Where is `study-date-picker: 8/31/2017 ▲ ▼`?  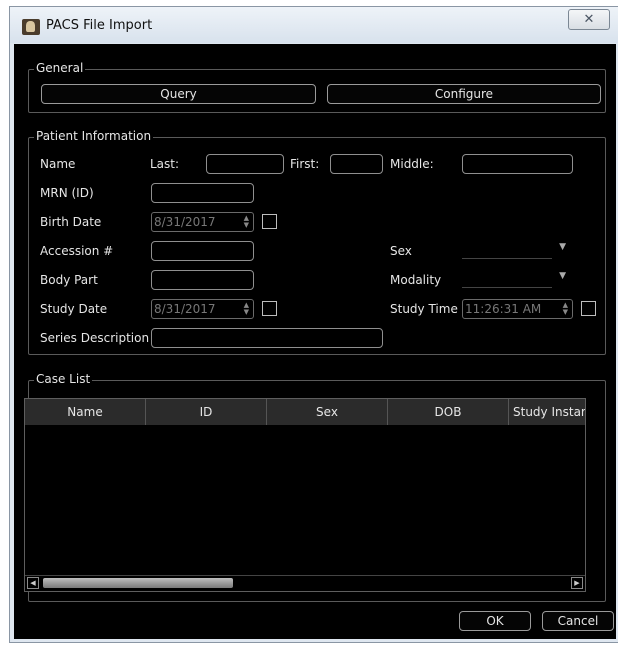 study-date-picker: 8/31/2017 ▲ ▼ is located at coordinates (202, 309).